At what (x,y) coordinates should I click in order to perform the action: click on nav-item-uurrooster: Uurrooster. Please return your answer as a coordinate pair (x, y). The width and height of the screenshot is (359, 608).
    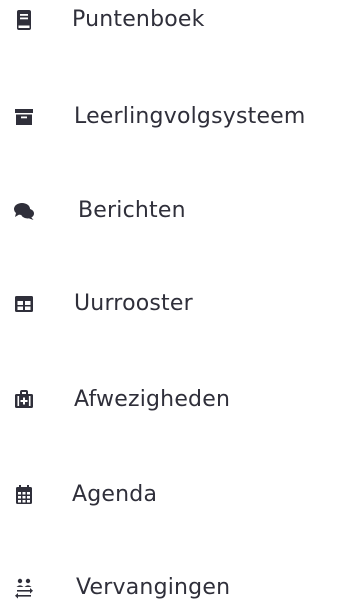
    Looking at the image, I should click on (179, 304).